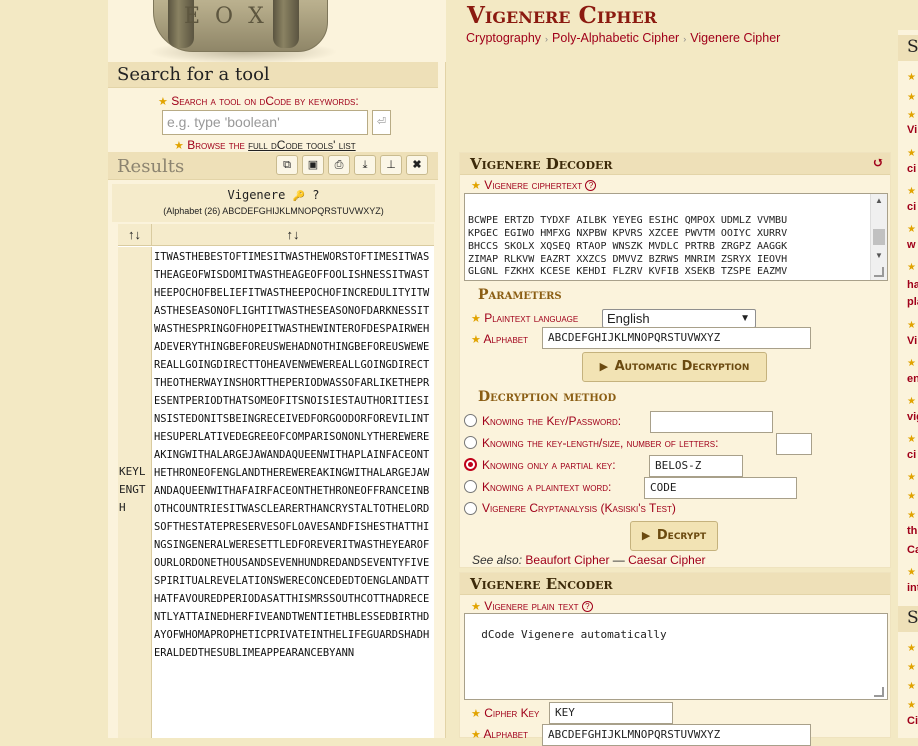  Describe the element at coordinates (135, 235) in the screenshot. I see `sort-key-column: ↑↓` at that location.